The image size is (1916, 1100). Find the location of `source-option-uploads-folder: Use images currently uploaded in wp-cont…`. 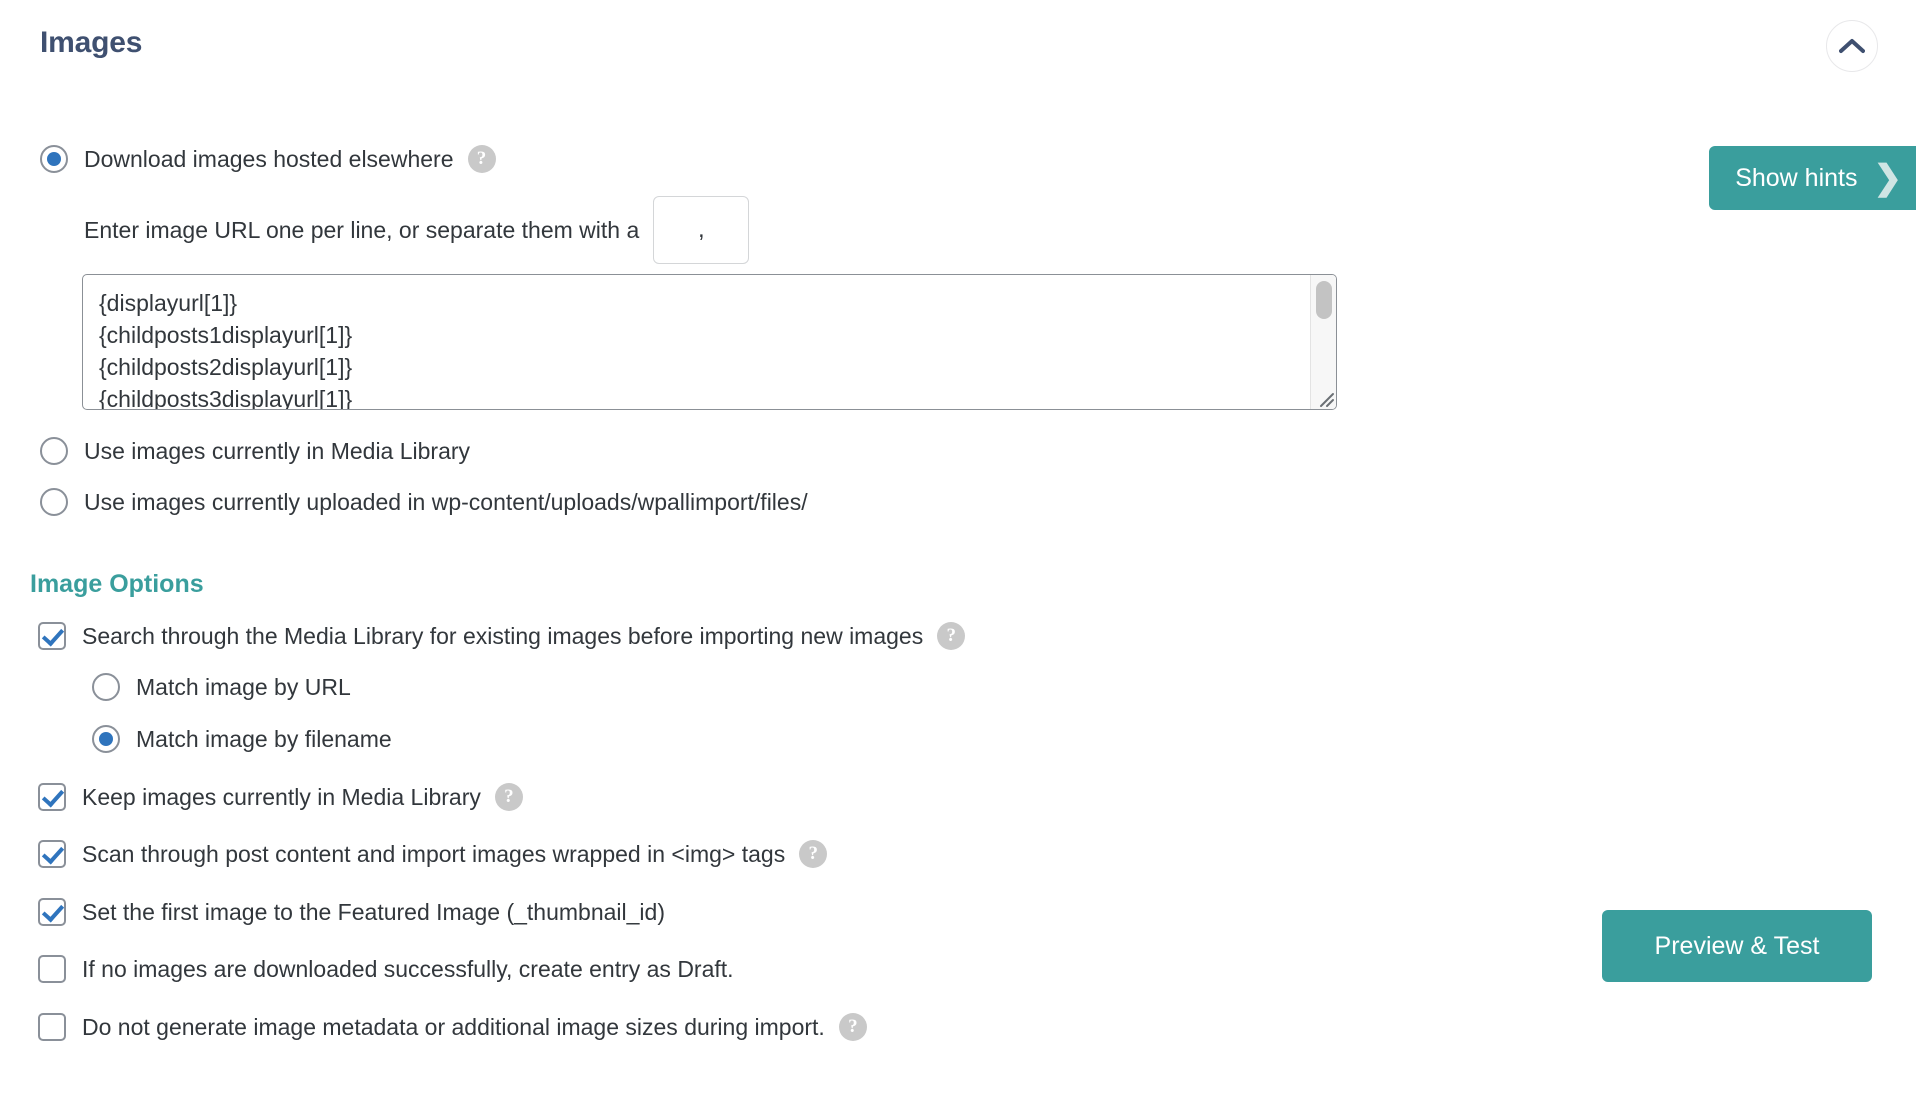

source-option-uploads-folder: Use images currently uploaded in wp-cont… is located at coordinates (424, 502).